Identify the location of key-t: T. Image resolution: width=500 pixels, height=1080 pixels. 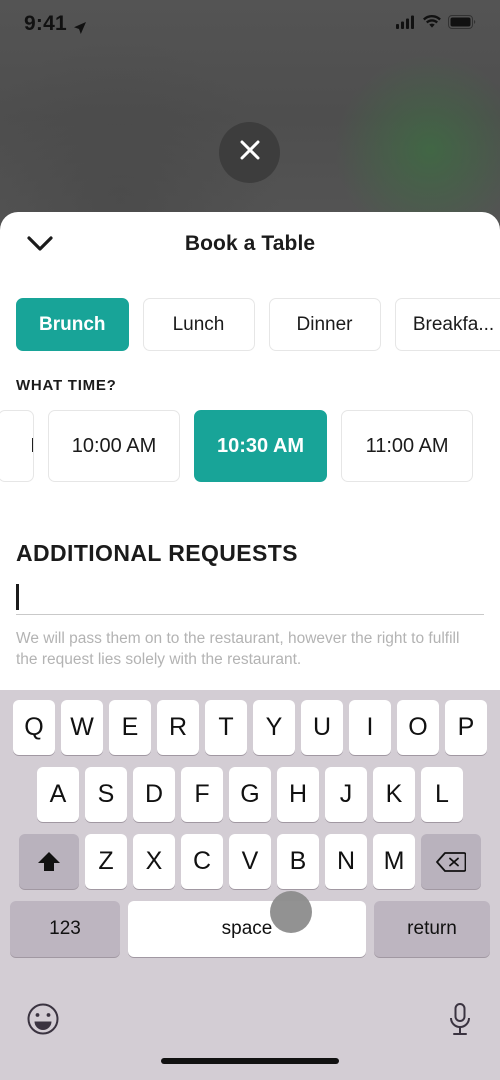
(226, 727).